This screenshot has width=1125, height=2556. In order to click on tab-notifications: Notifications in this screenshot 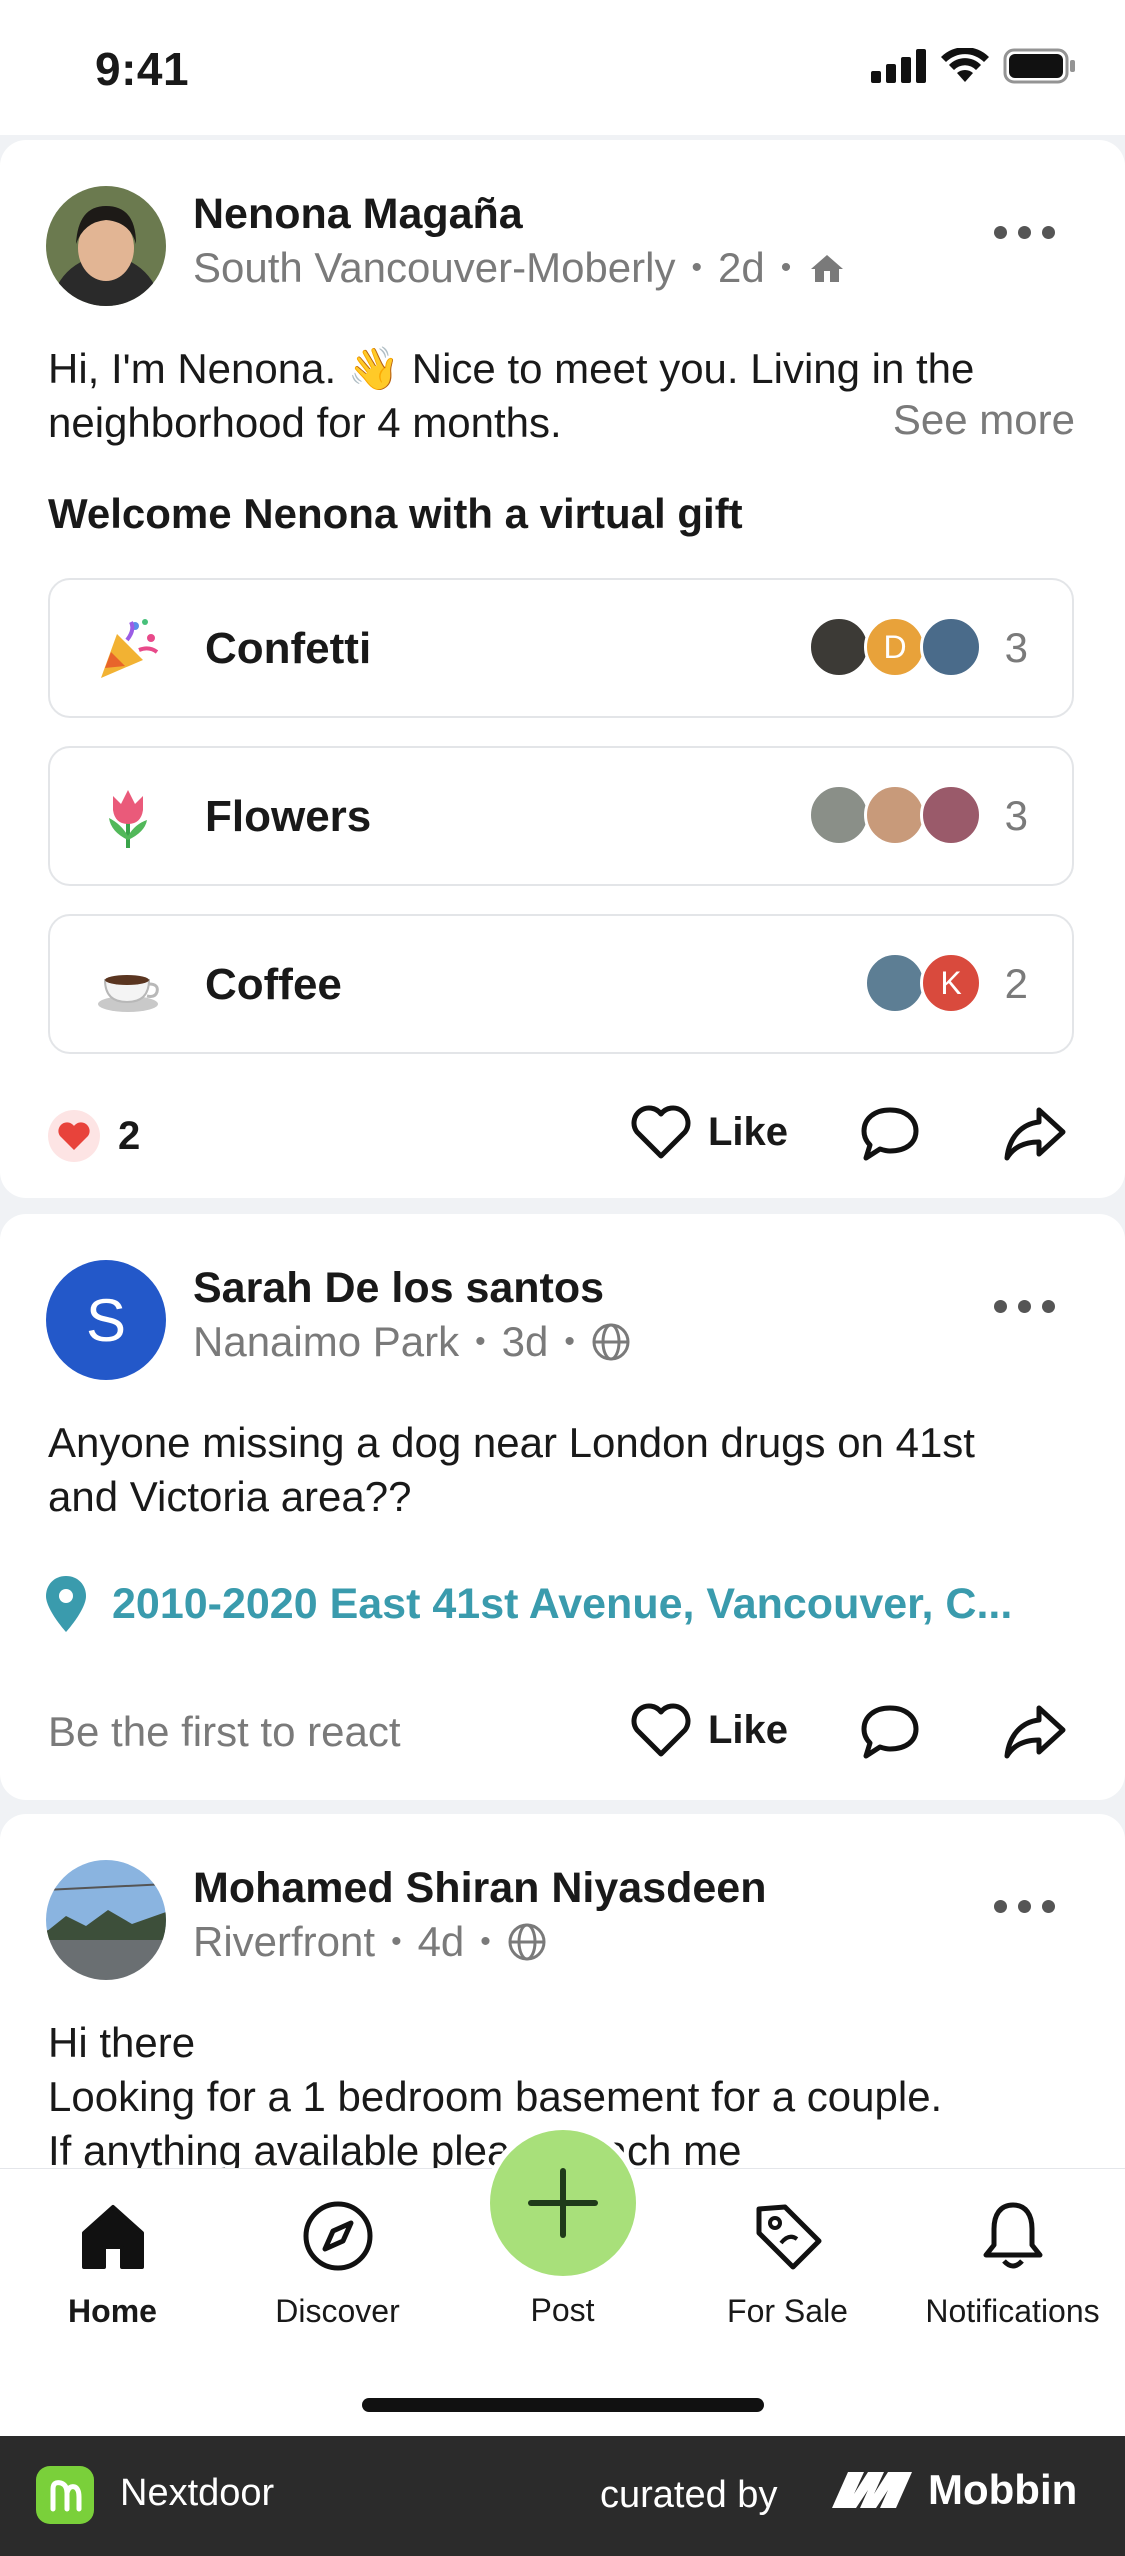, I will do `click(1012, 2269)`.